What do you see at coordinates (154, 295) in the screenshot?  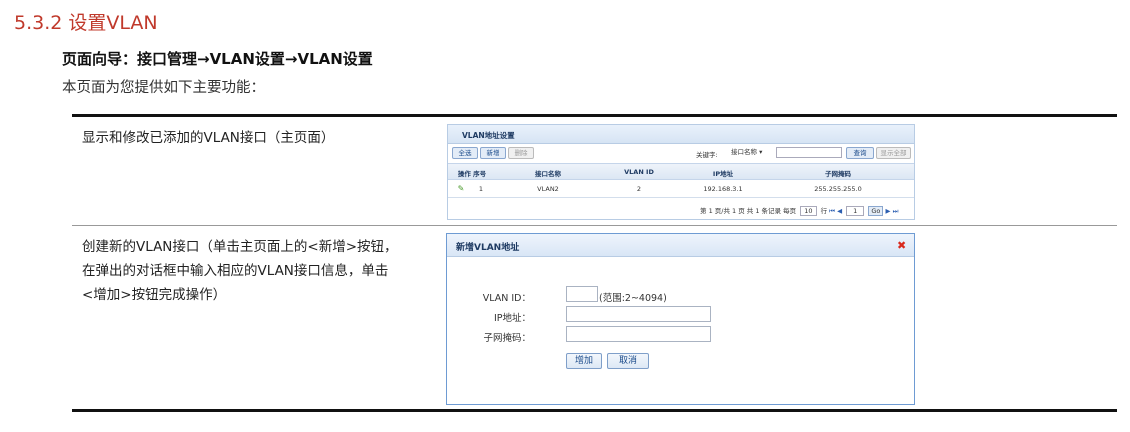 I see `desc-line: <增加>按钮完成操作）` at bounding box center [154, 295].